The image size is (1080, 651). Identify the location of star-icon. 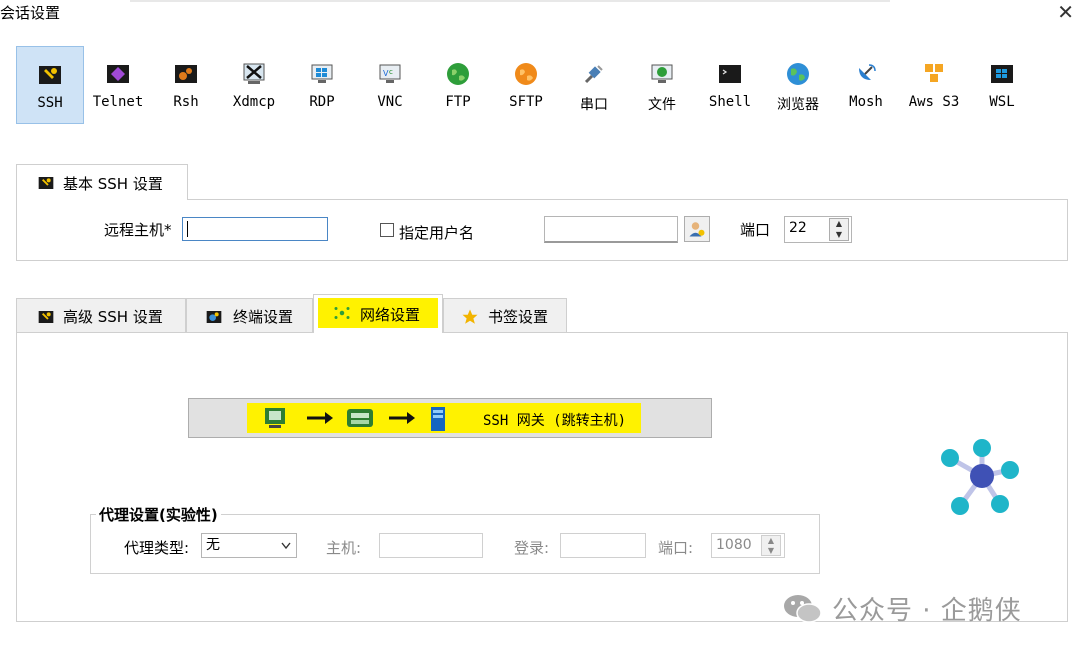
(470, 316).